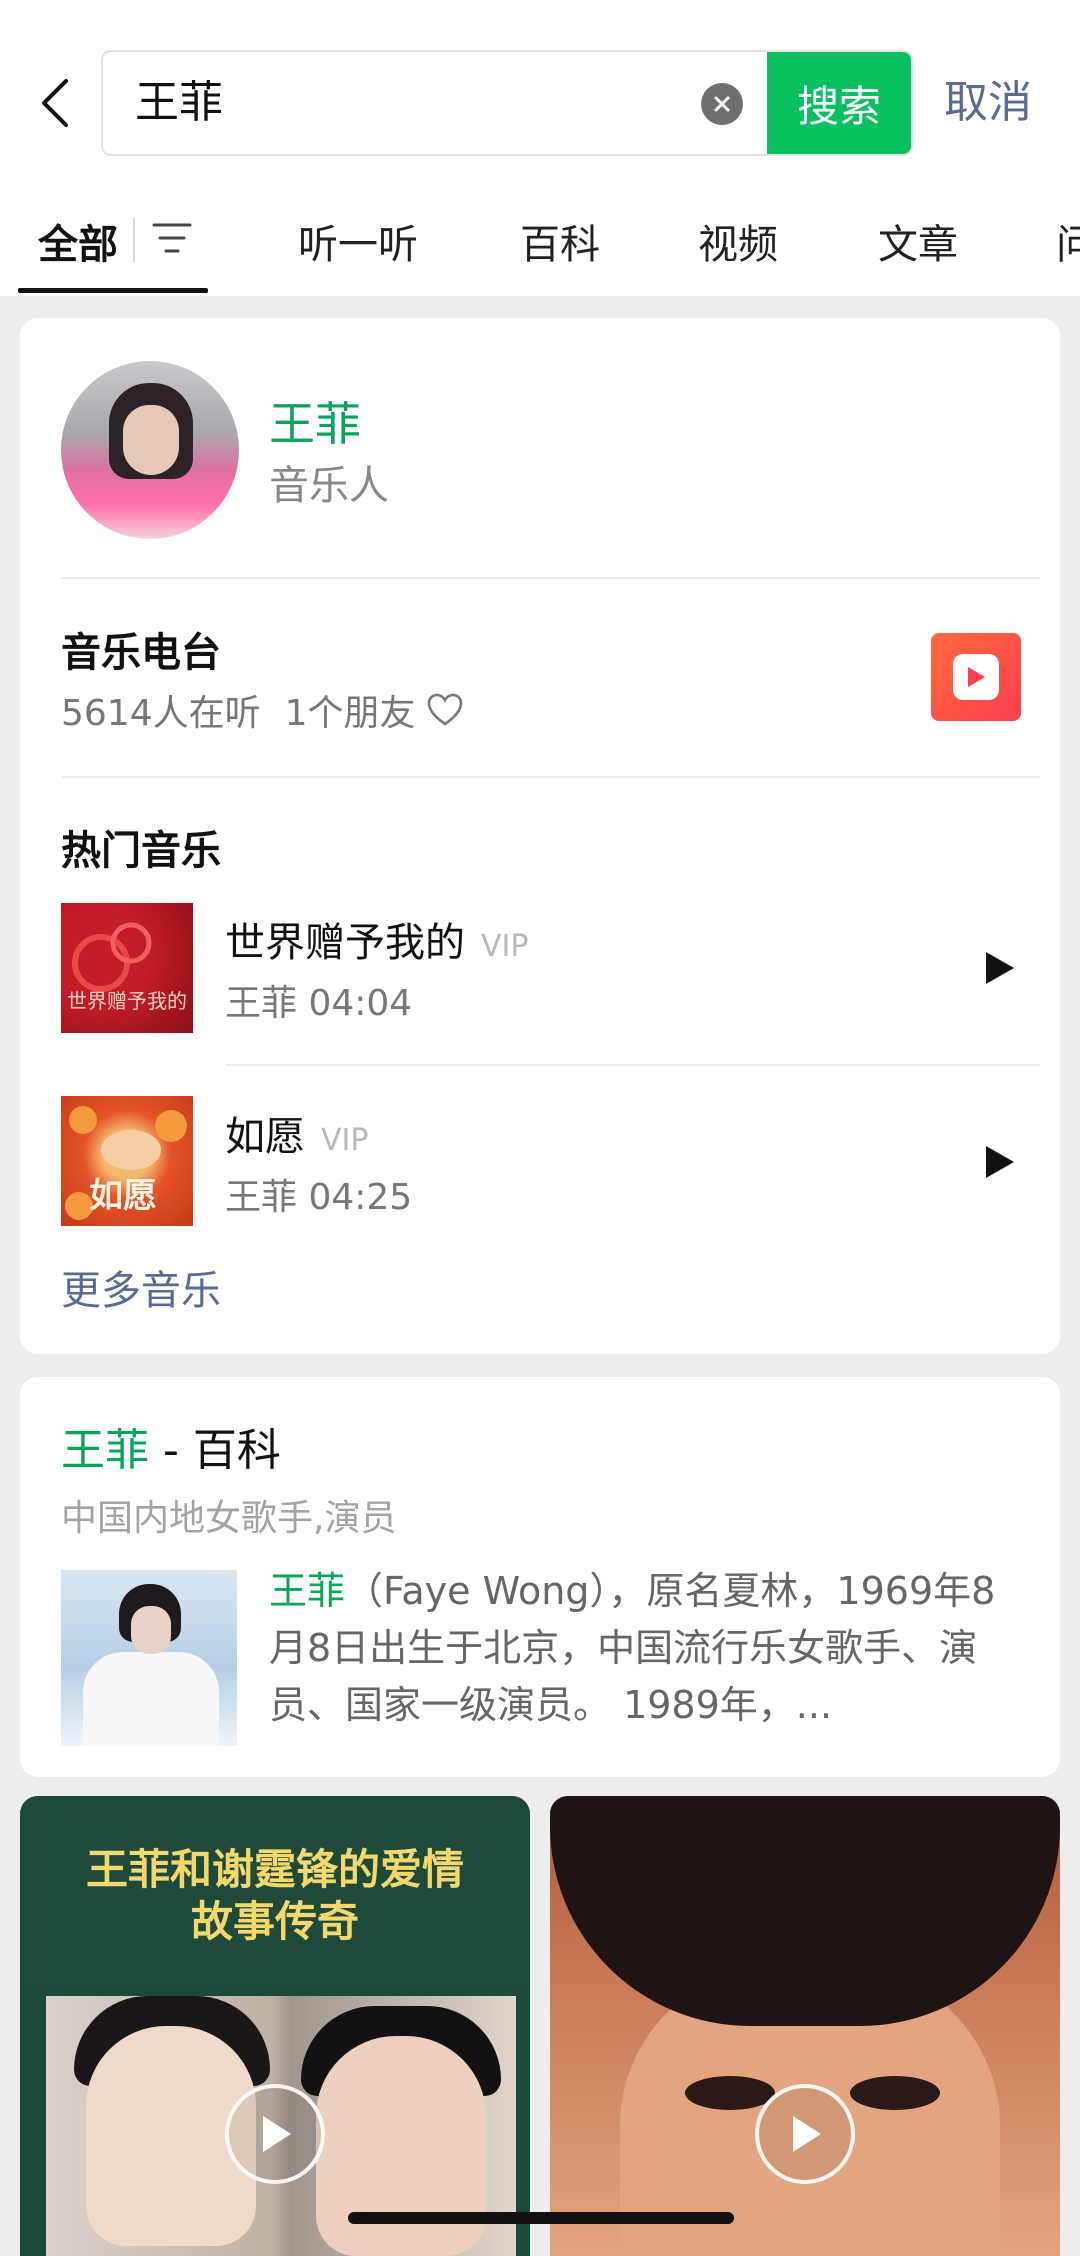 The height and width of the screenshot is (2256, 1080). I want to click on artist-name: 王菲, so click(315, 421).